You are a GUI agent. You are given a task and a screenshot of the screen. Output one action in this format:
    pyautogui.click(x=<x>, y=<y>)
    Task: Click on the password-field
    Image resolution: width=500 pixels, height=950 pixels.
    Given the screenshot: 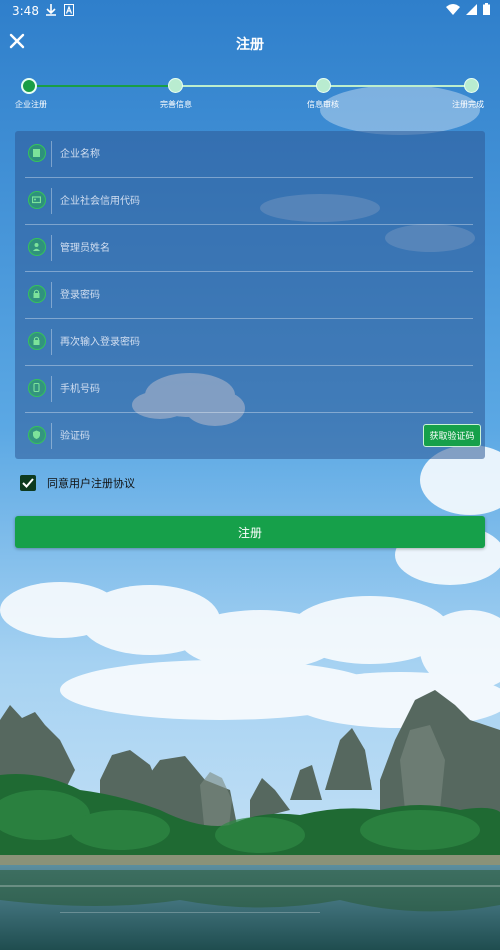 What is the action you would take?
    pyautogui.click(x=249, y=295)
    